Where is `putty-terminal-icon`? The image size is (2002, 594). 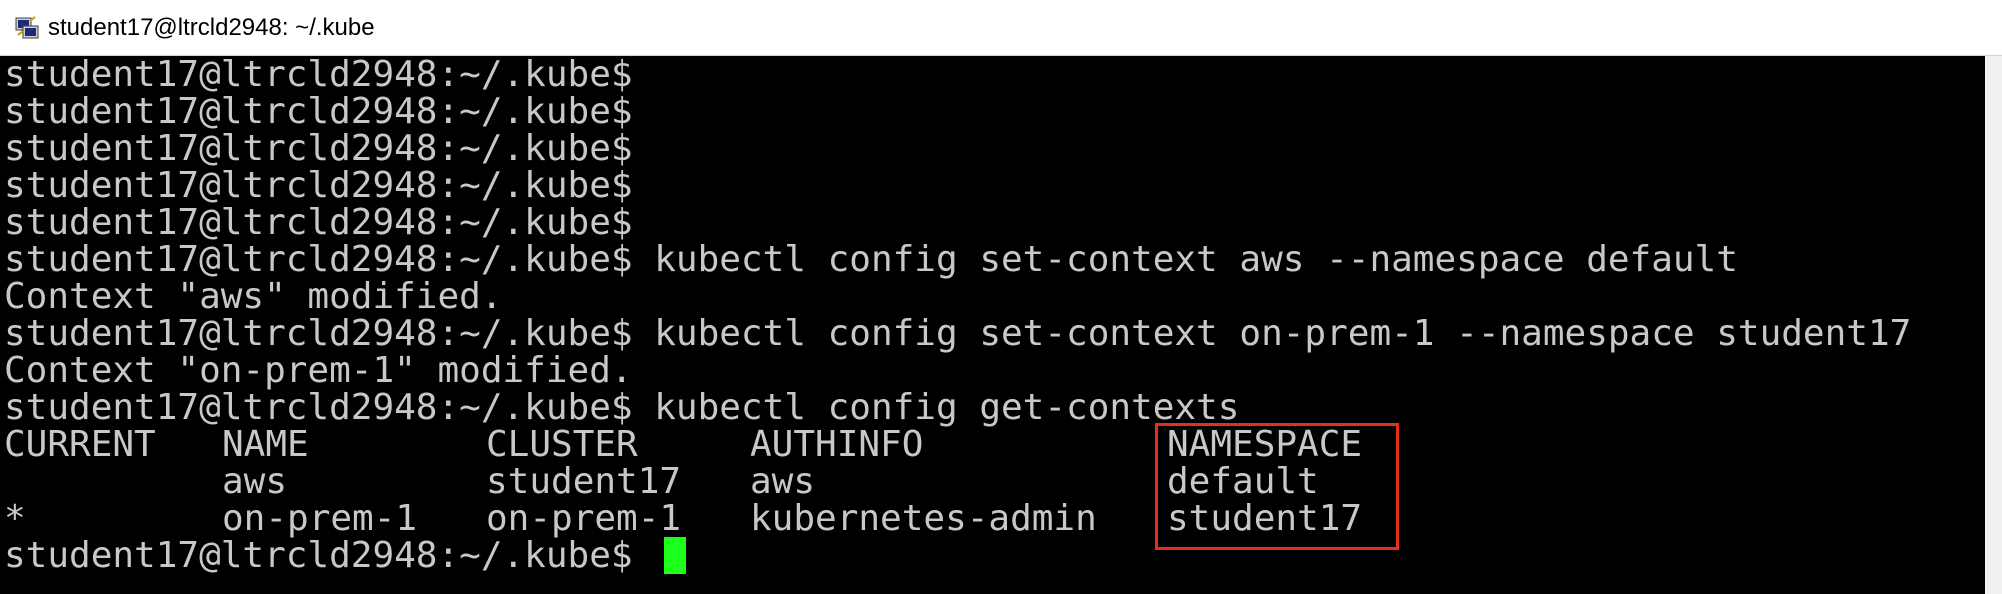
putty-terminal-icon is located at coordinates (27, 26).